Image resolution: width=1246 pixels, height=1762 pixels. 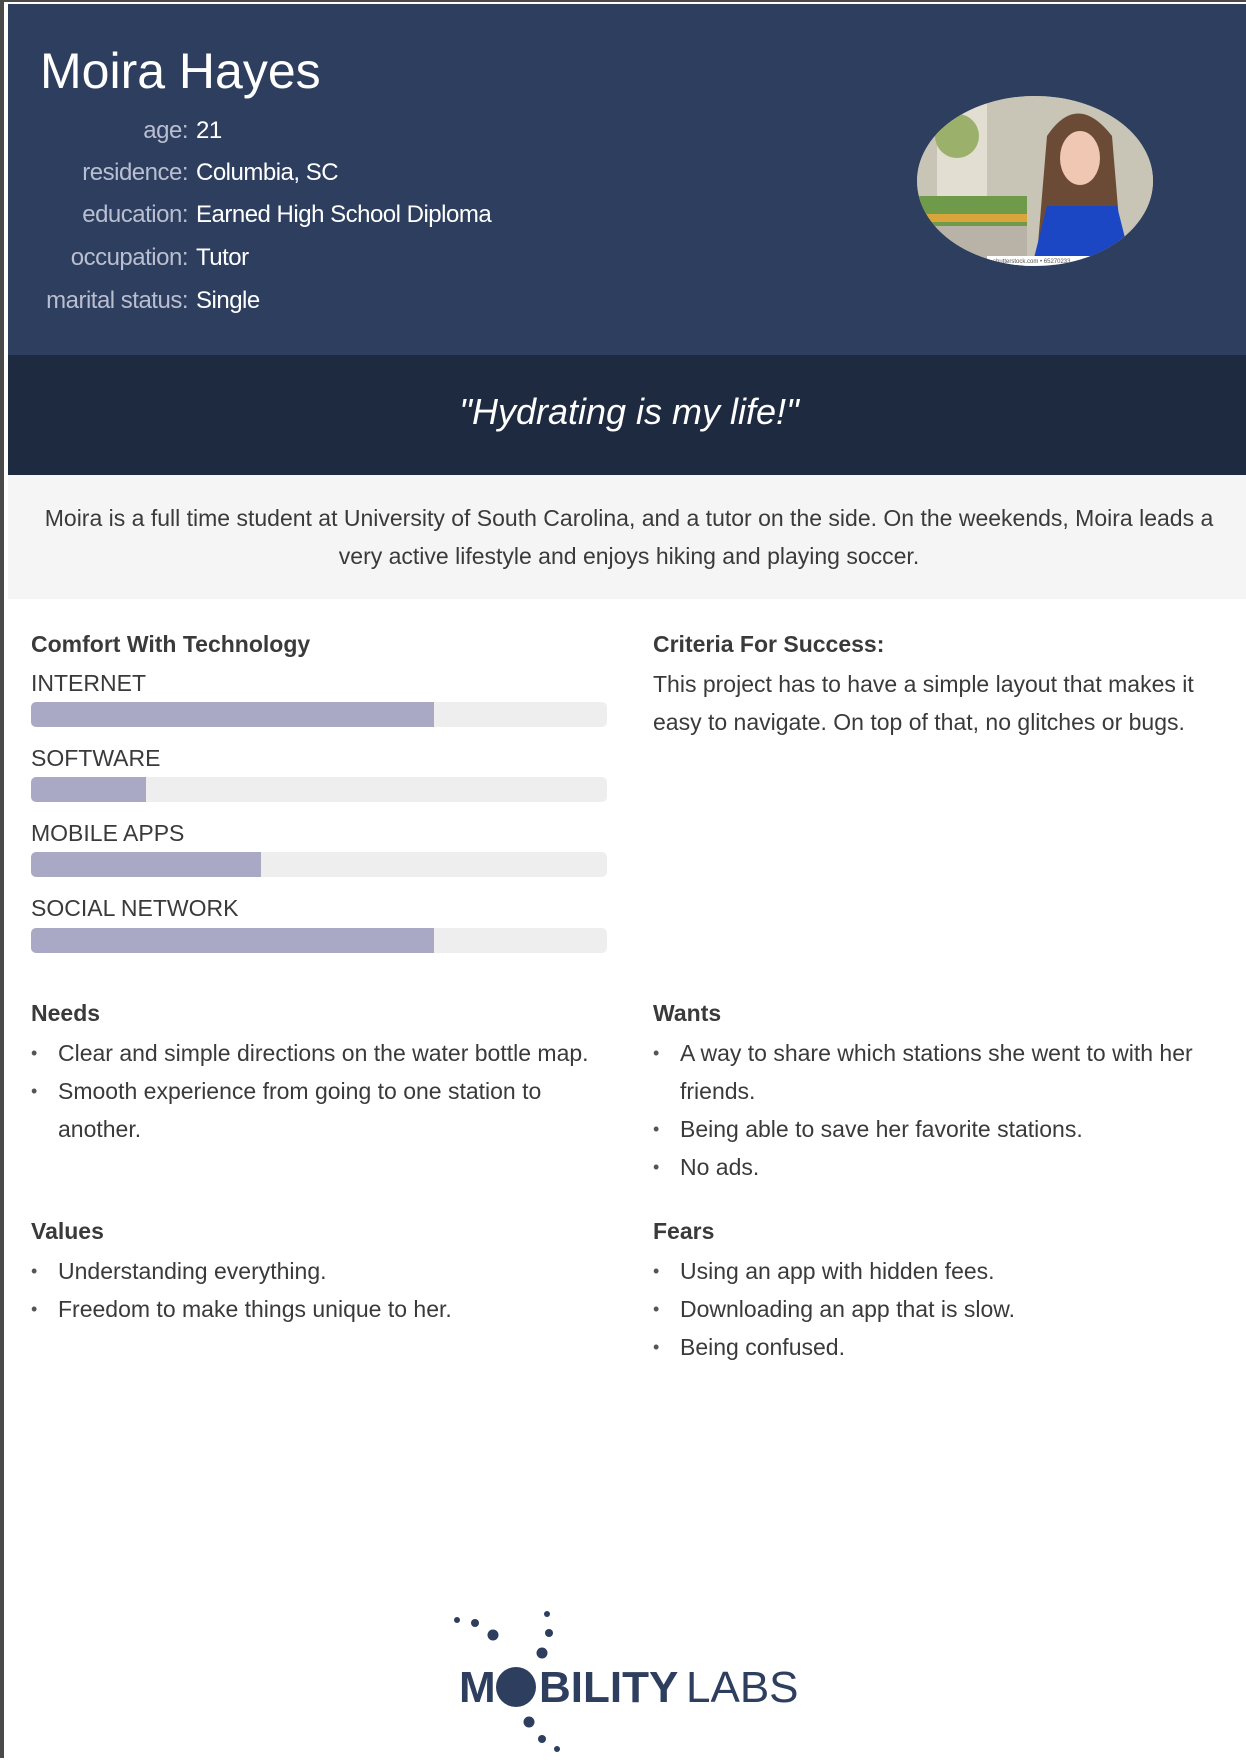 I want to click on comfort-bar-internet, so click(x=319, y=714).